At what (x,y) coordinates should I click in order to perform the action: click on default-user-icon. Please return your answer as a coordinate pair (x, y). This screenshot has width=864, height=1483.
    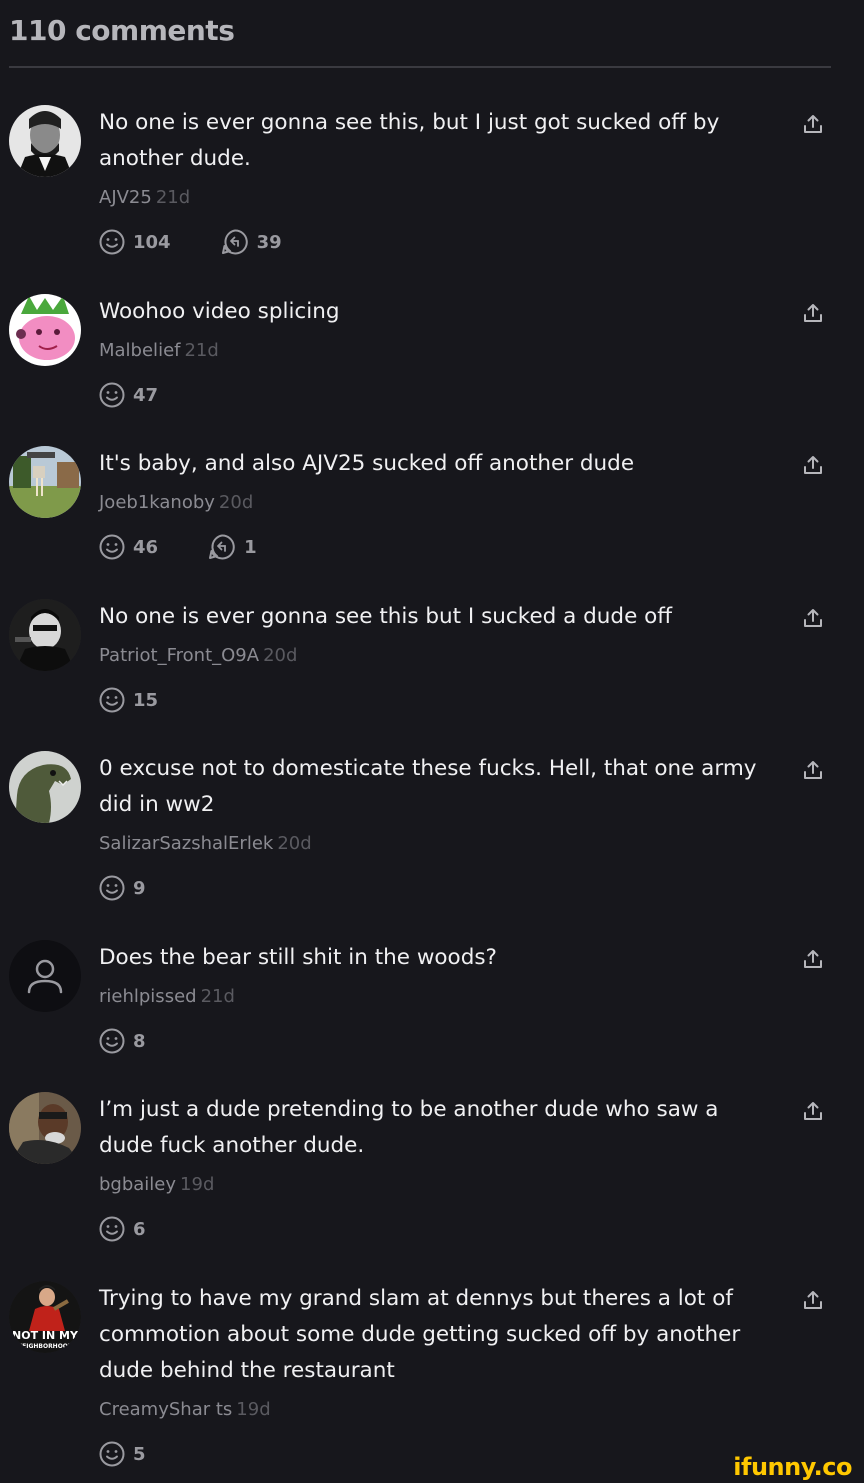
    Looking at the image, I should click on (45, 976).